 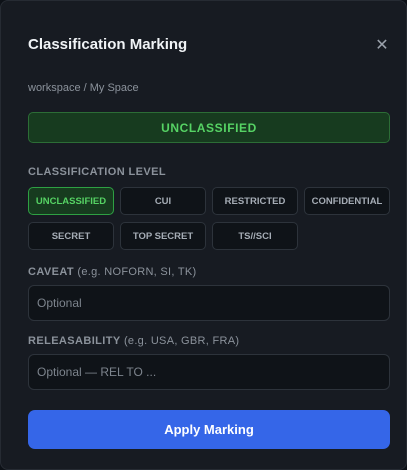 What do you see at coordinates (209, 429) in the screenshot?
I see `apply-marking-button: Apply Marking` at bounding box center [209, 429].